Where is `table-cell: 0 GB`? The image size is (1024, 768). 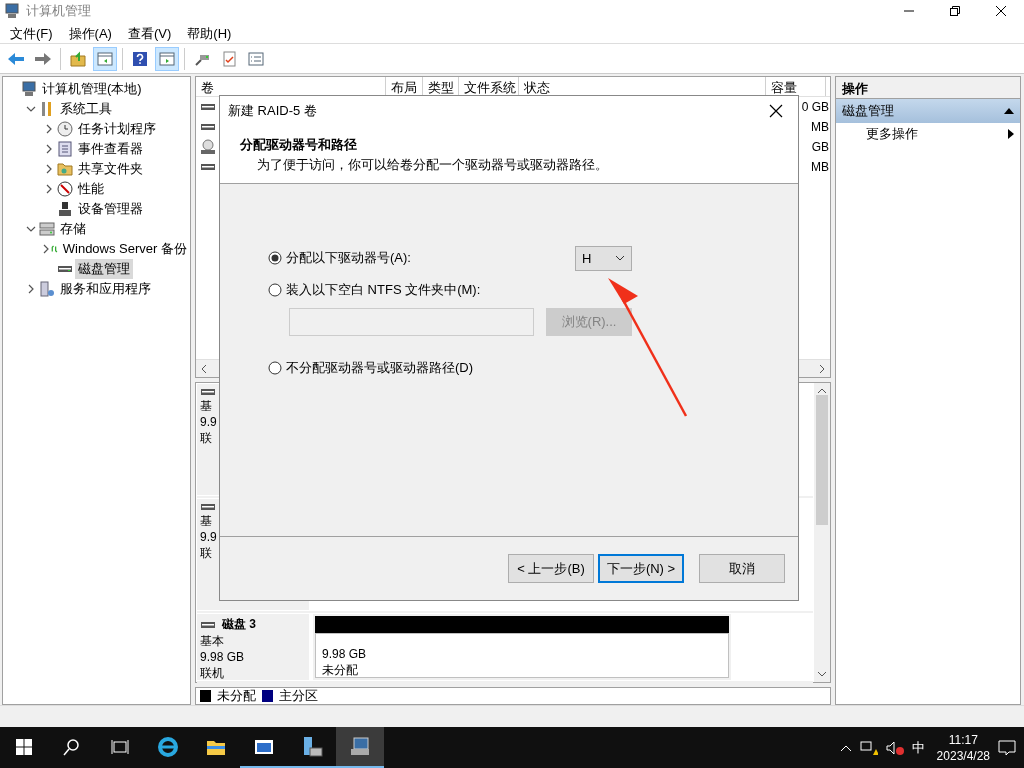 table-cell: 0 GB is located at coordinates (815, 107).